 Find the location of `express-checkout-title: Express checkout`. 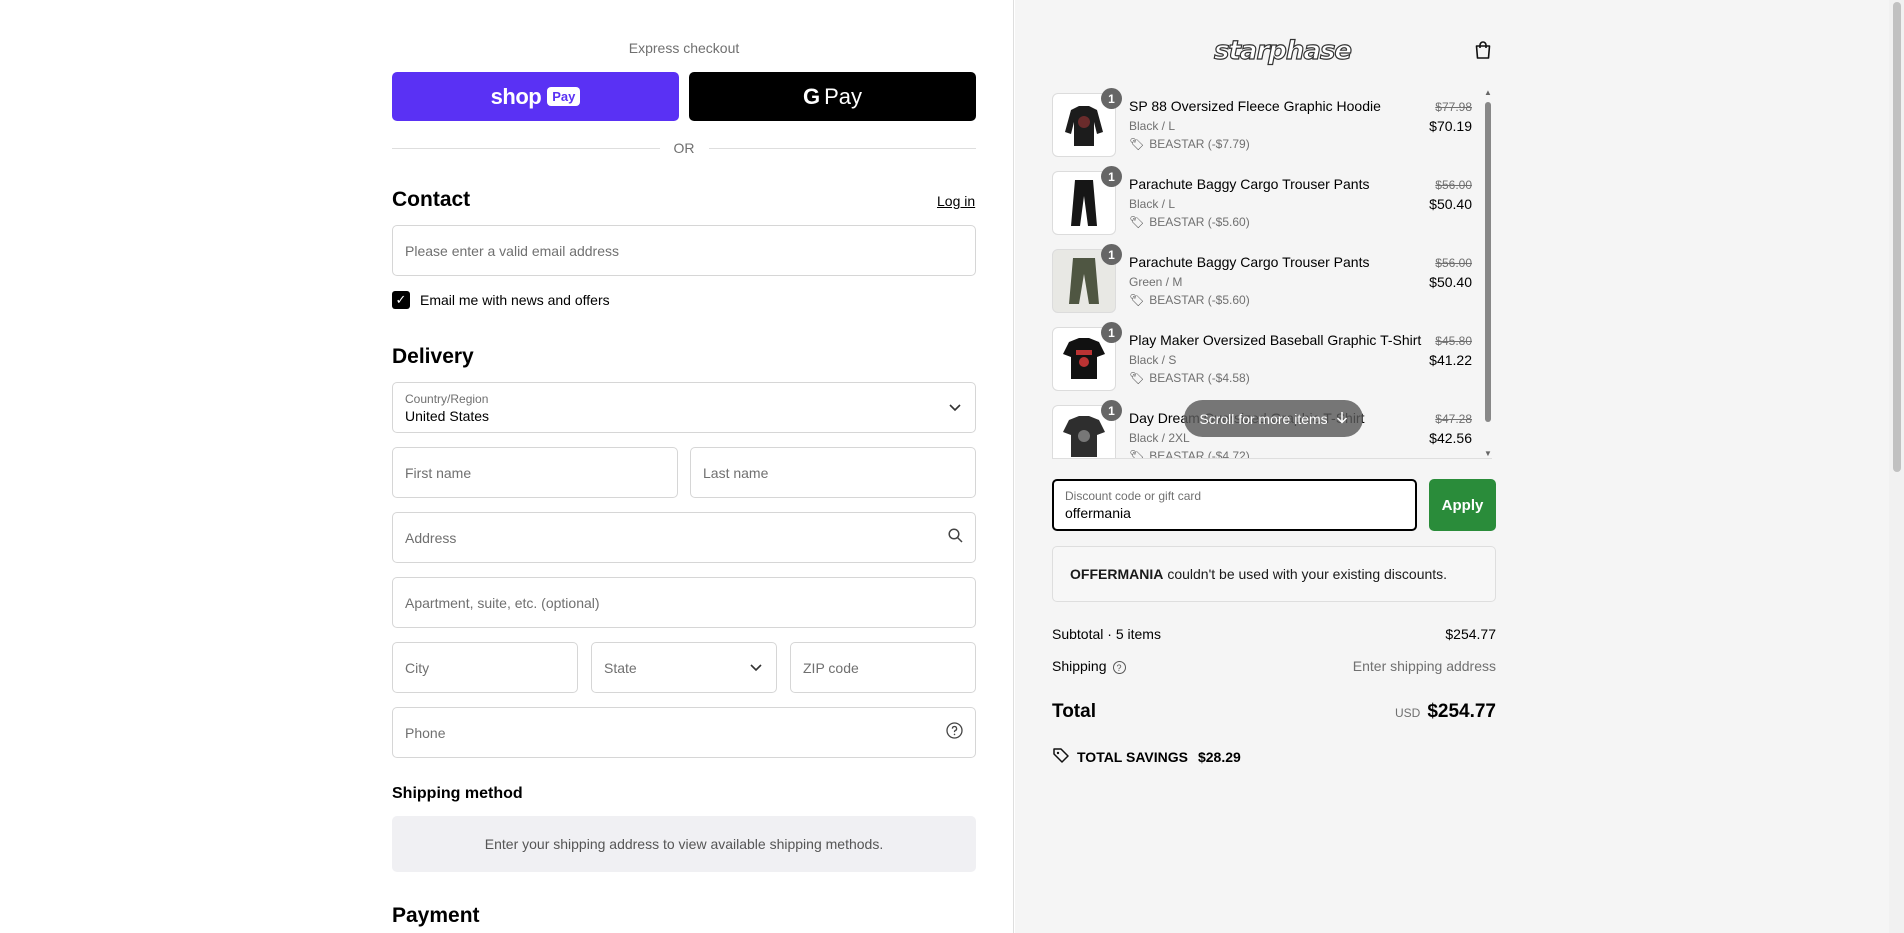

express-checkout-title: Express checkout is located at coordinates (684, 48).